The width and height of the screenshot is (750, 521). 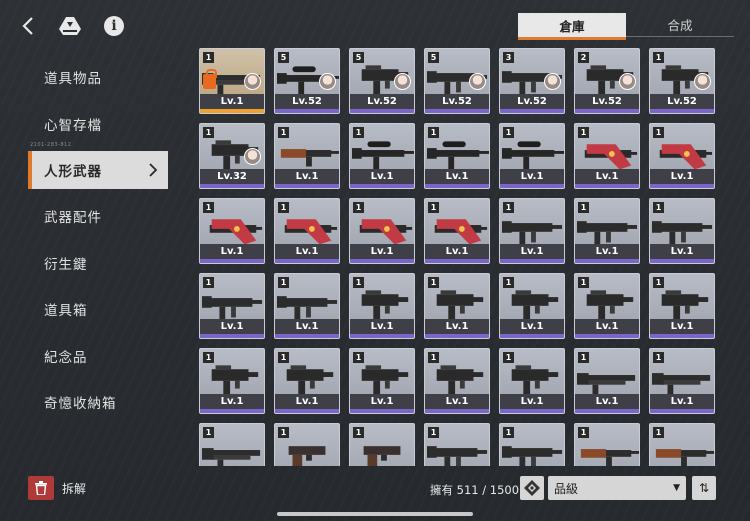 I want to click on info-button: i, so click(x=114, y=26).